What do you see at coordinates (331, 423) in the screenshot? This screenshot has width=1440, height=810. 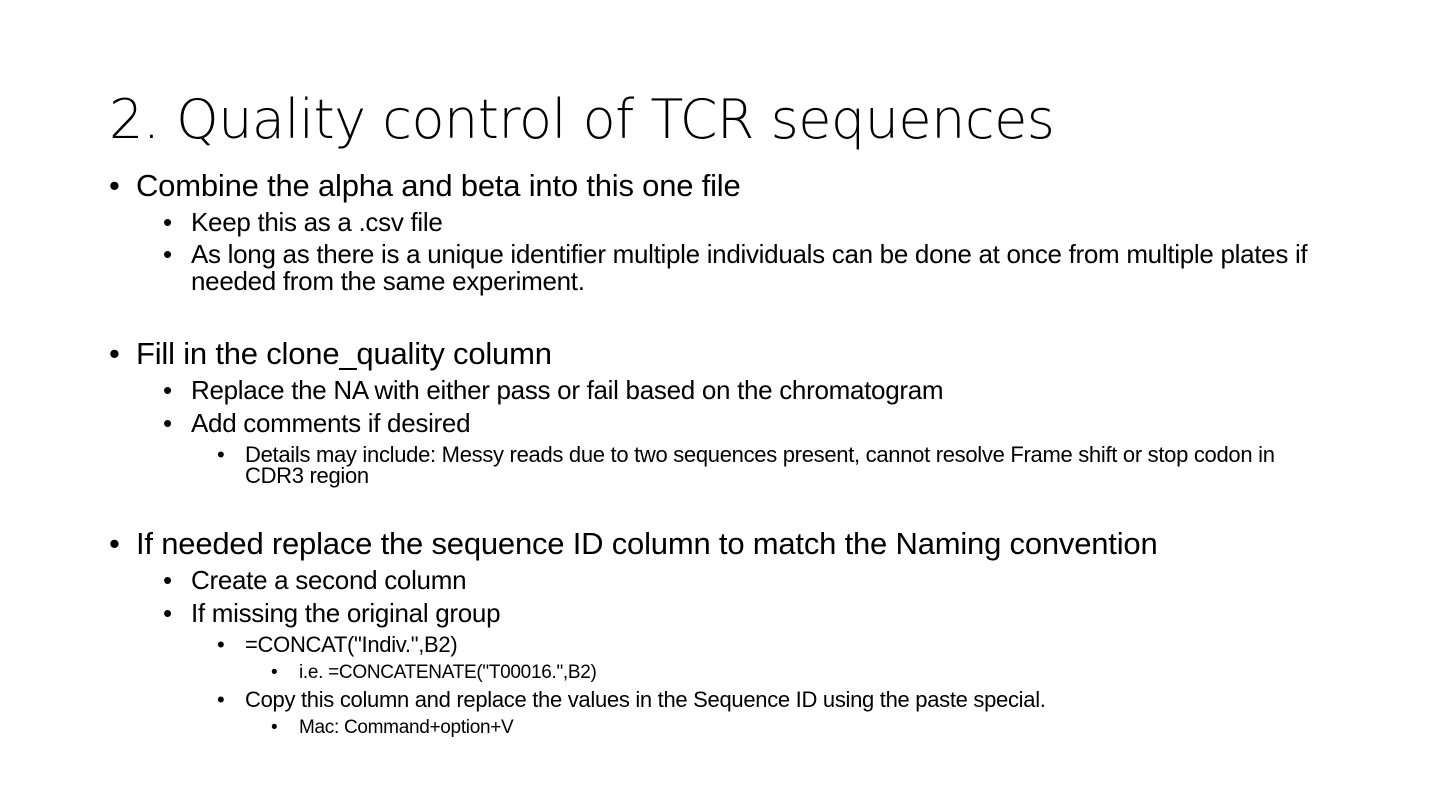 I see `bullet-text: Add comments if desired` at bounding box center [331, 423].